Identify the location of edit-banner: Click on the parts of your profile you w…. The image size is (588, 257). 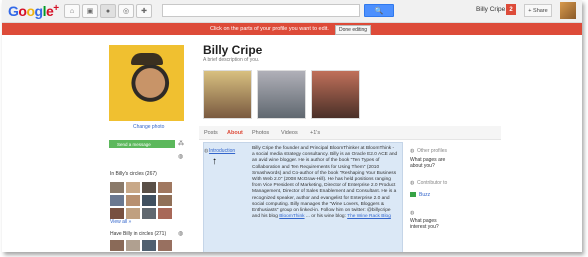
(292, 29).